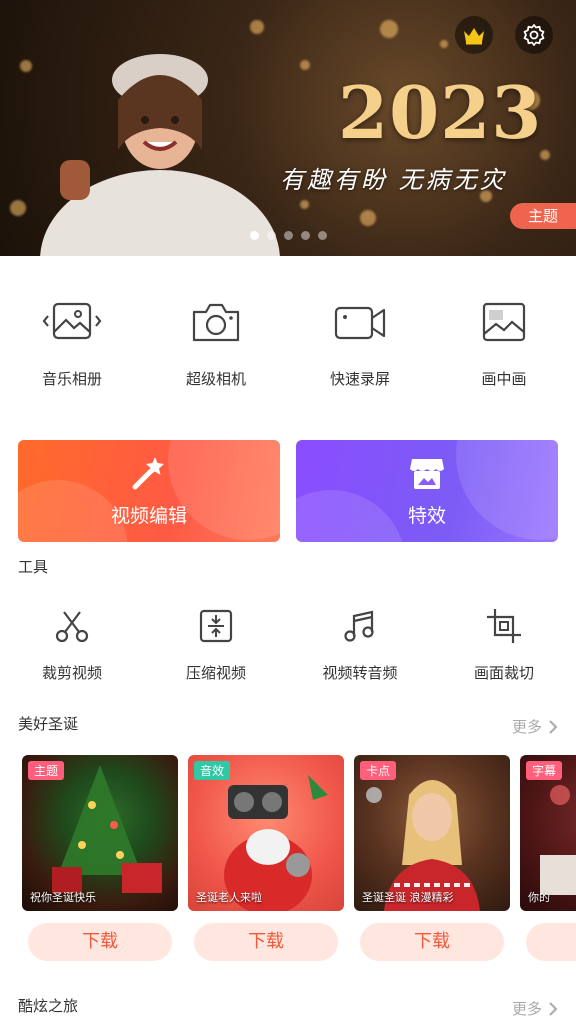  Describe the element at coordinates (71, 673) in the screenshot. I see `tool-label: 裁剪视频` at that location.